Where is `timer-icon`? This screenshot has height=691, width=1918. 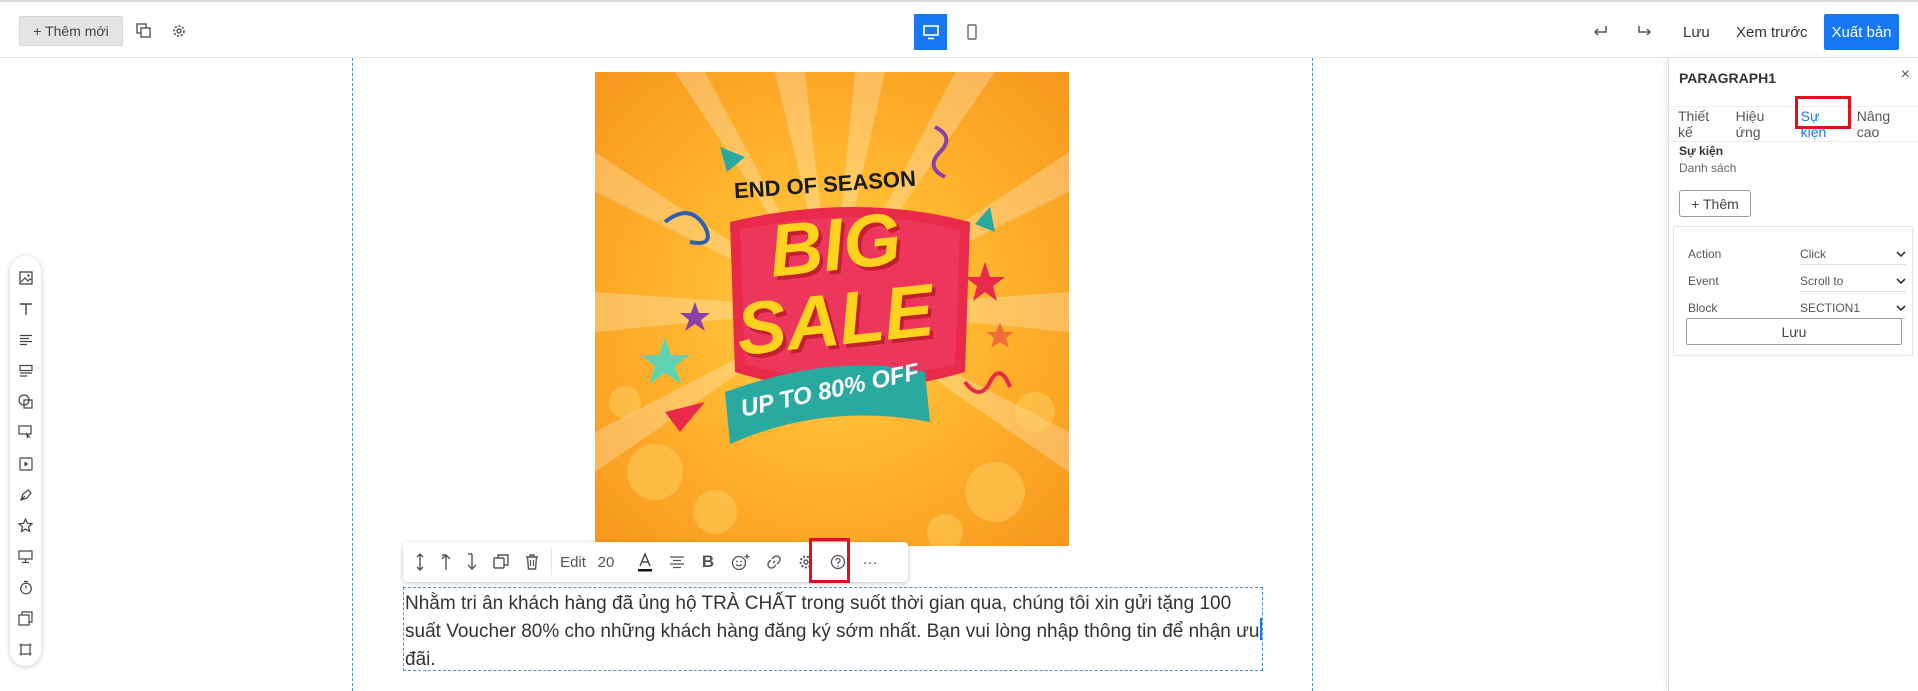 timer-icon is located at coordinates (25, 587).